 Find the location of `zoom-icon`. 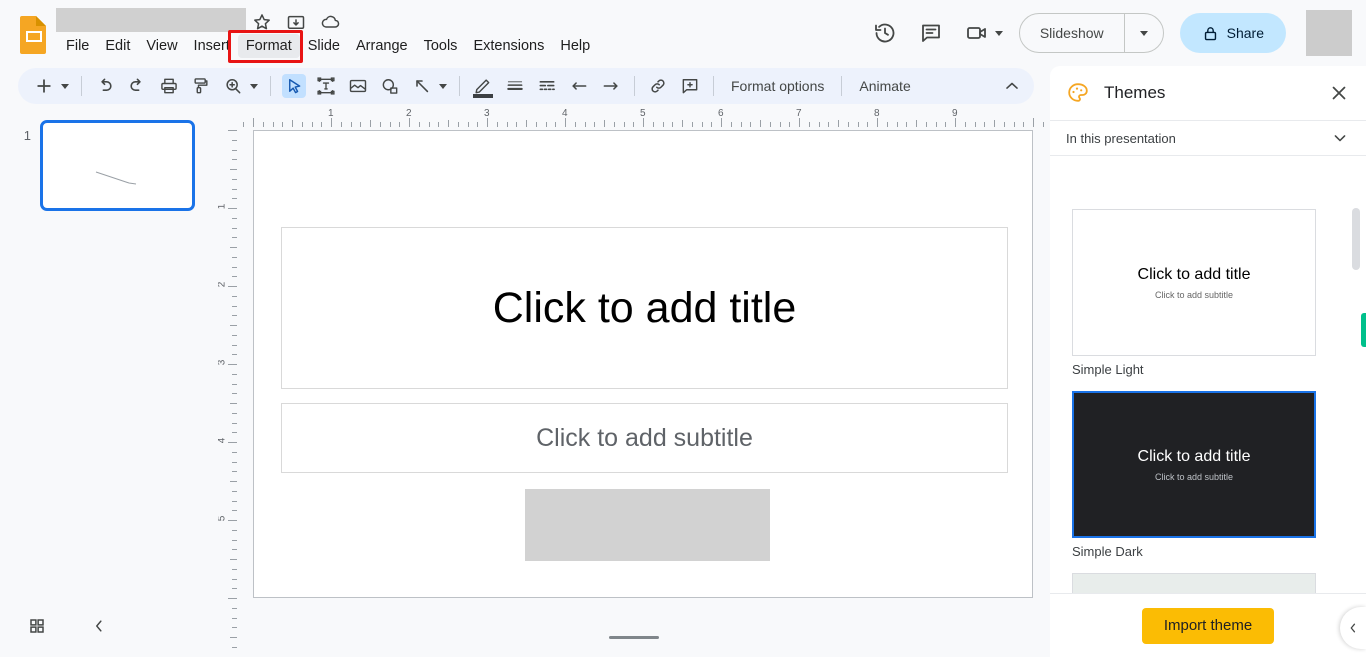

zoom-icon is located at coordinates (233, 86).